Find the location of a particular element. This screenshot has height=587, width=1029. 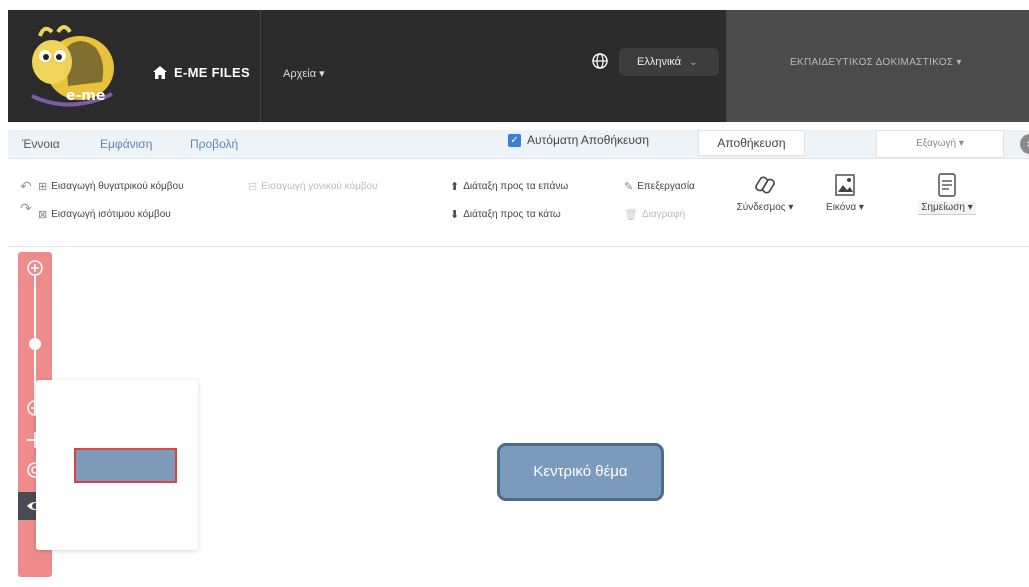

insert-child-label: Εισαγωγή θυγατρικού κόμβου is located at coordinates (117, 186).